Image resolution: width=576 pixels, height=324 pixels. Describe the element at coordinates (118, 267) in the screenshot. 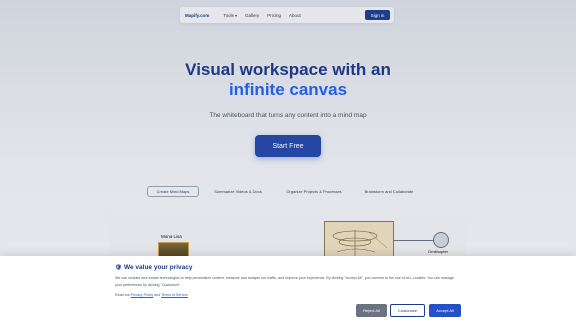

I see `shield-icon: 🛡` at that location.